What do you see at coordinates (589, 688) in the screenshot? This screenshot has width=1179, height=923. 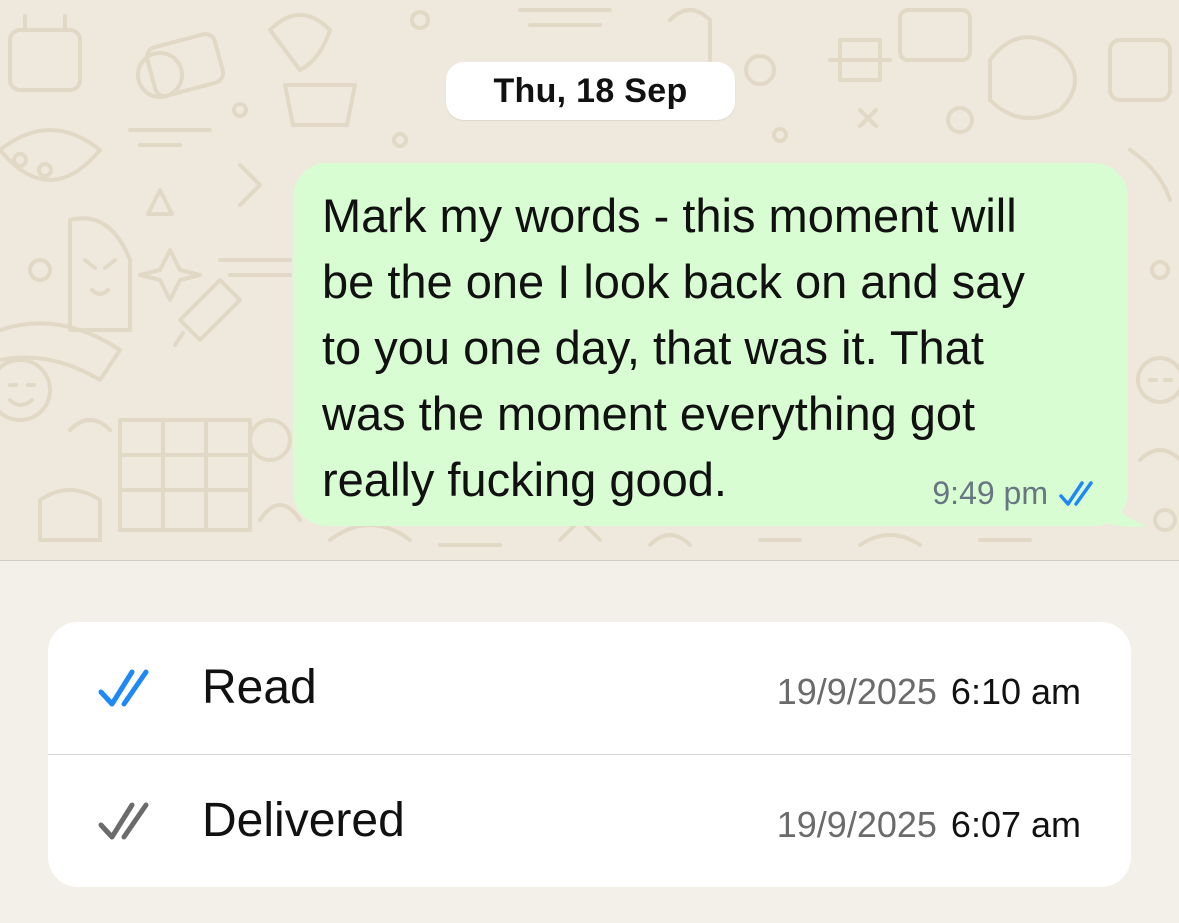 I see `read-row: Read 19/9/2025 6:10 am` at bounding box center [589, 688].